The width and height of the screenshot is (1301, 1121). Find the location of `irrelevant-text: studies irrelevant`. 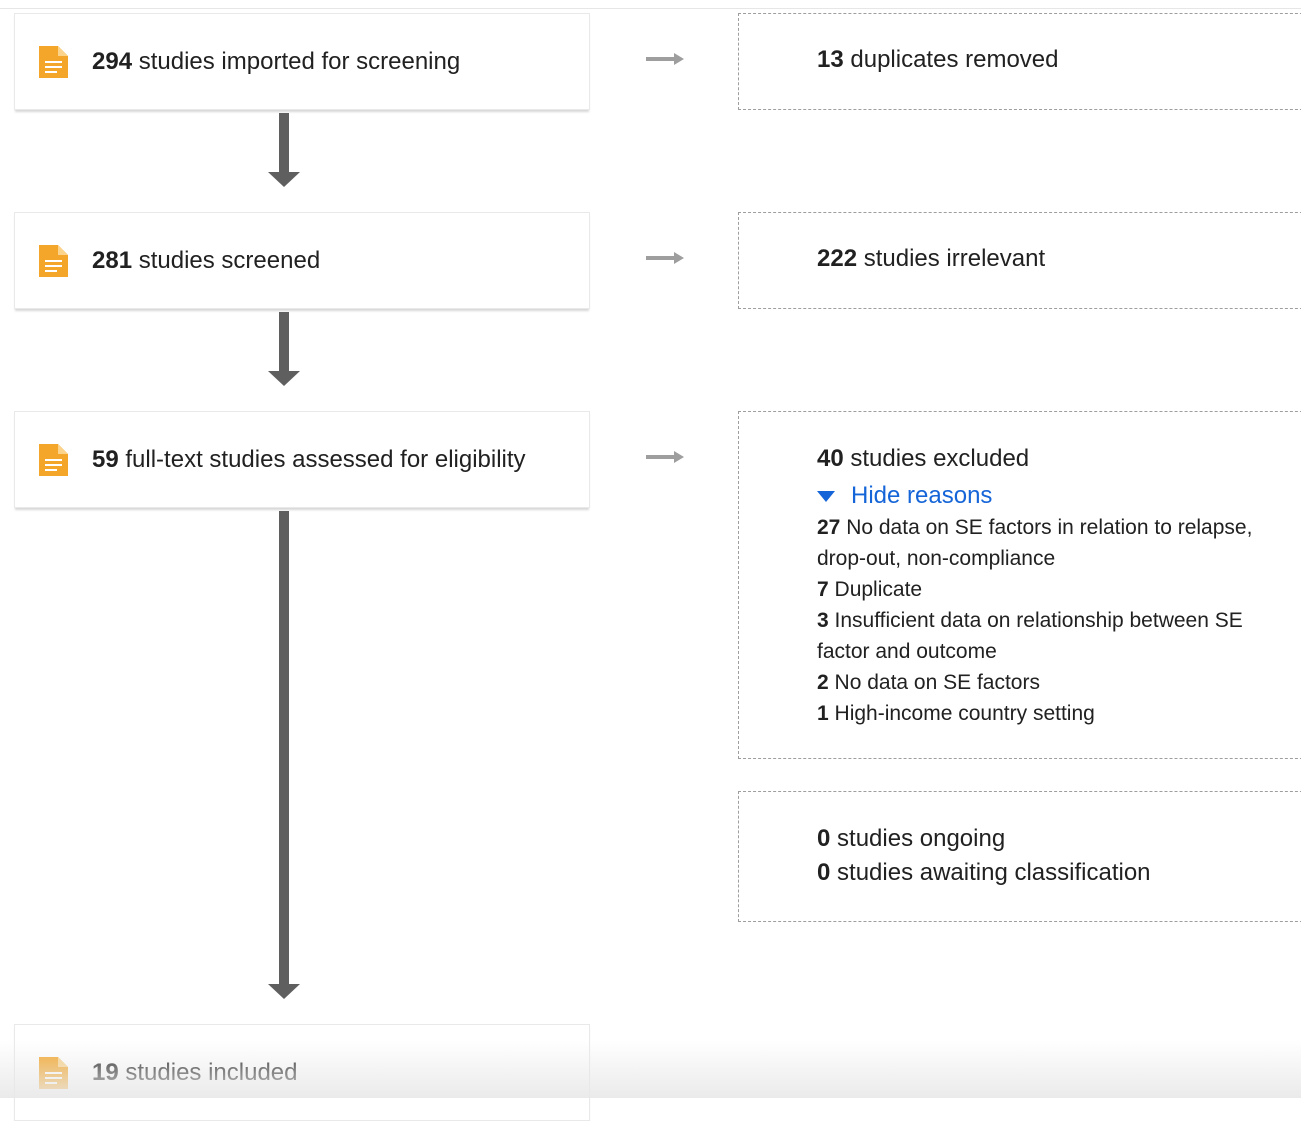

irrelevant-text: studies irrelevant is located at coordinates (954, 258).